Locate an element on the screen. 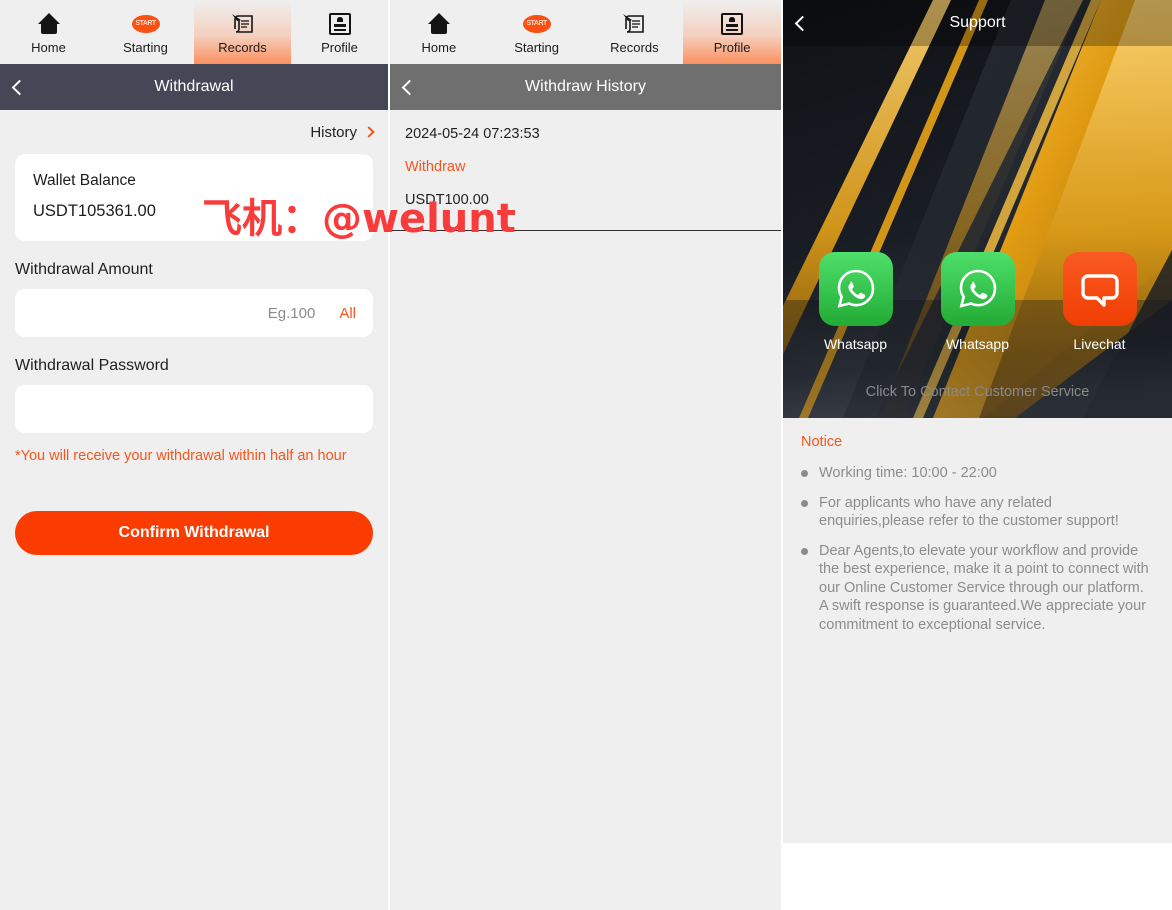 The width and height of the screenshot is (1172, 910). tab-profile: Profile is located at coordinates (339, 32).